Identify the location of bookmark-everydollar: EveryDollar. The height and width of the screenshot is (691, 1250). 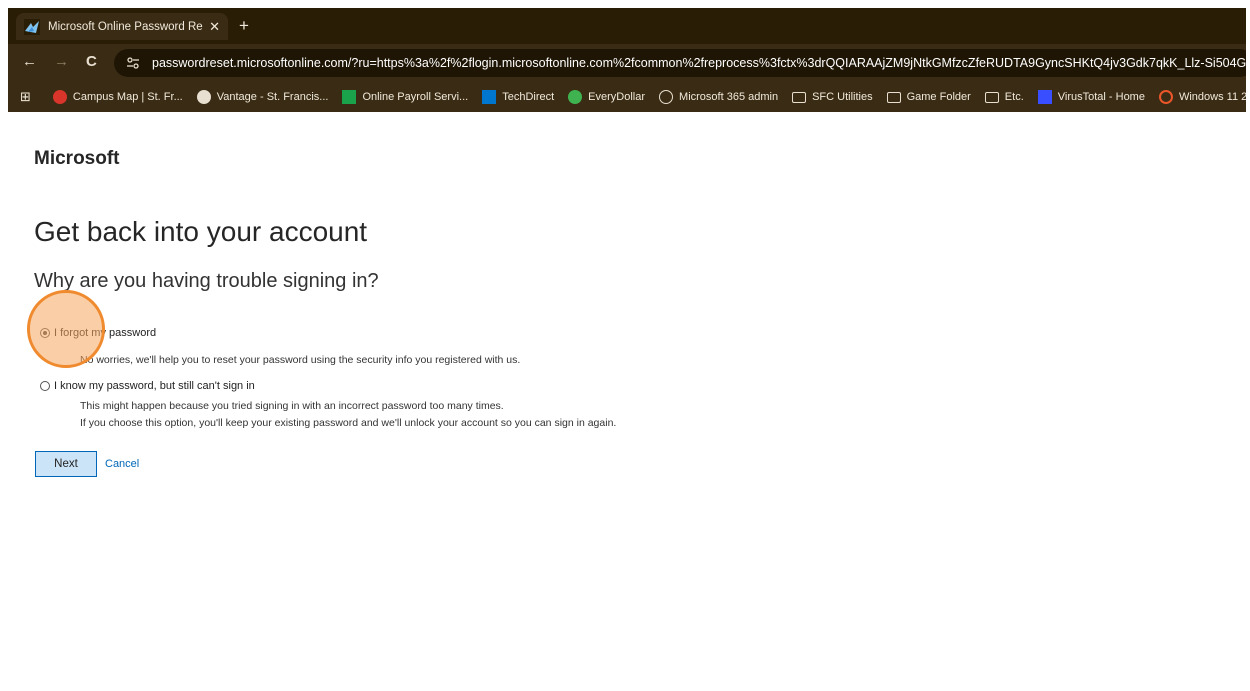
(606, 97).